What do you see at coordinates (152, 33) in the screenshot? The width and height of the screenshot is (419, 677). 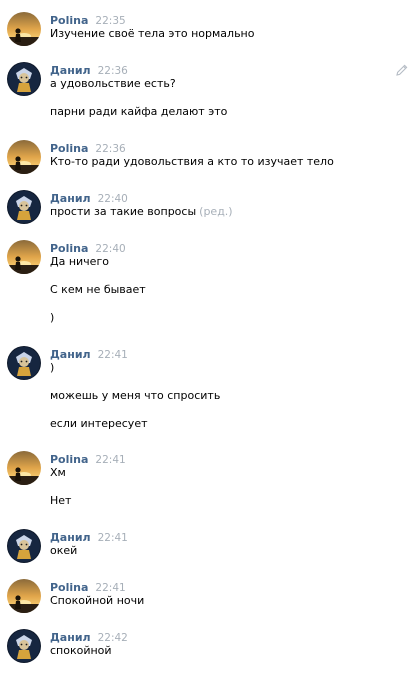 I see `message-text: Изучение своё тела это нормально` at bounding box center [152, 33].